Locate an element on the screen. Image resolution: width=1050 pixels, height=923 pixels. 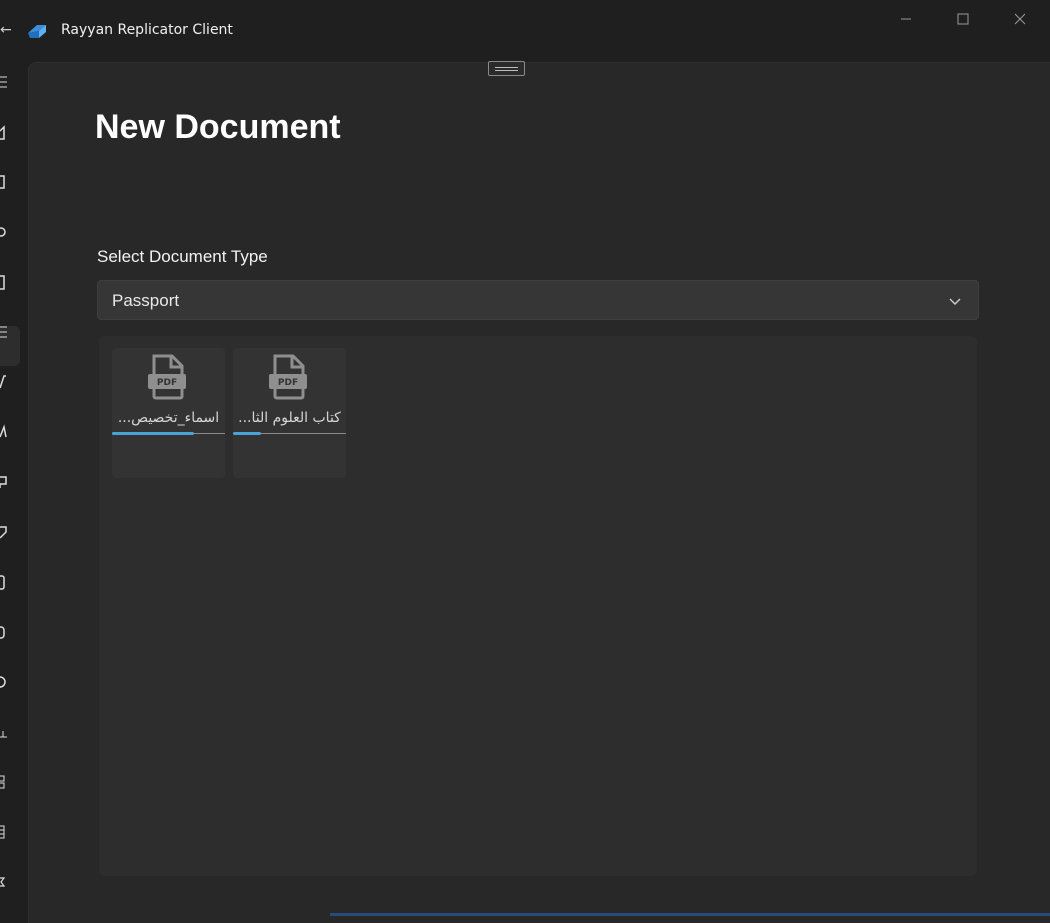
page-title: New Document is located at coordinates (218, 127).